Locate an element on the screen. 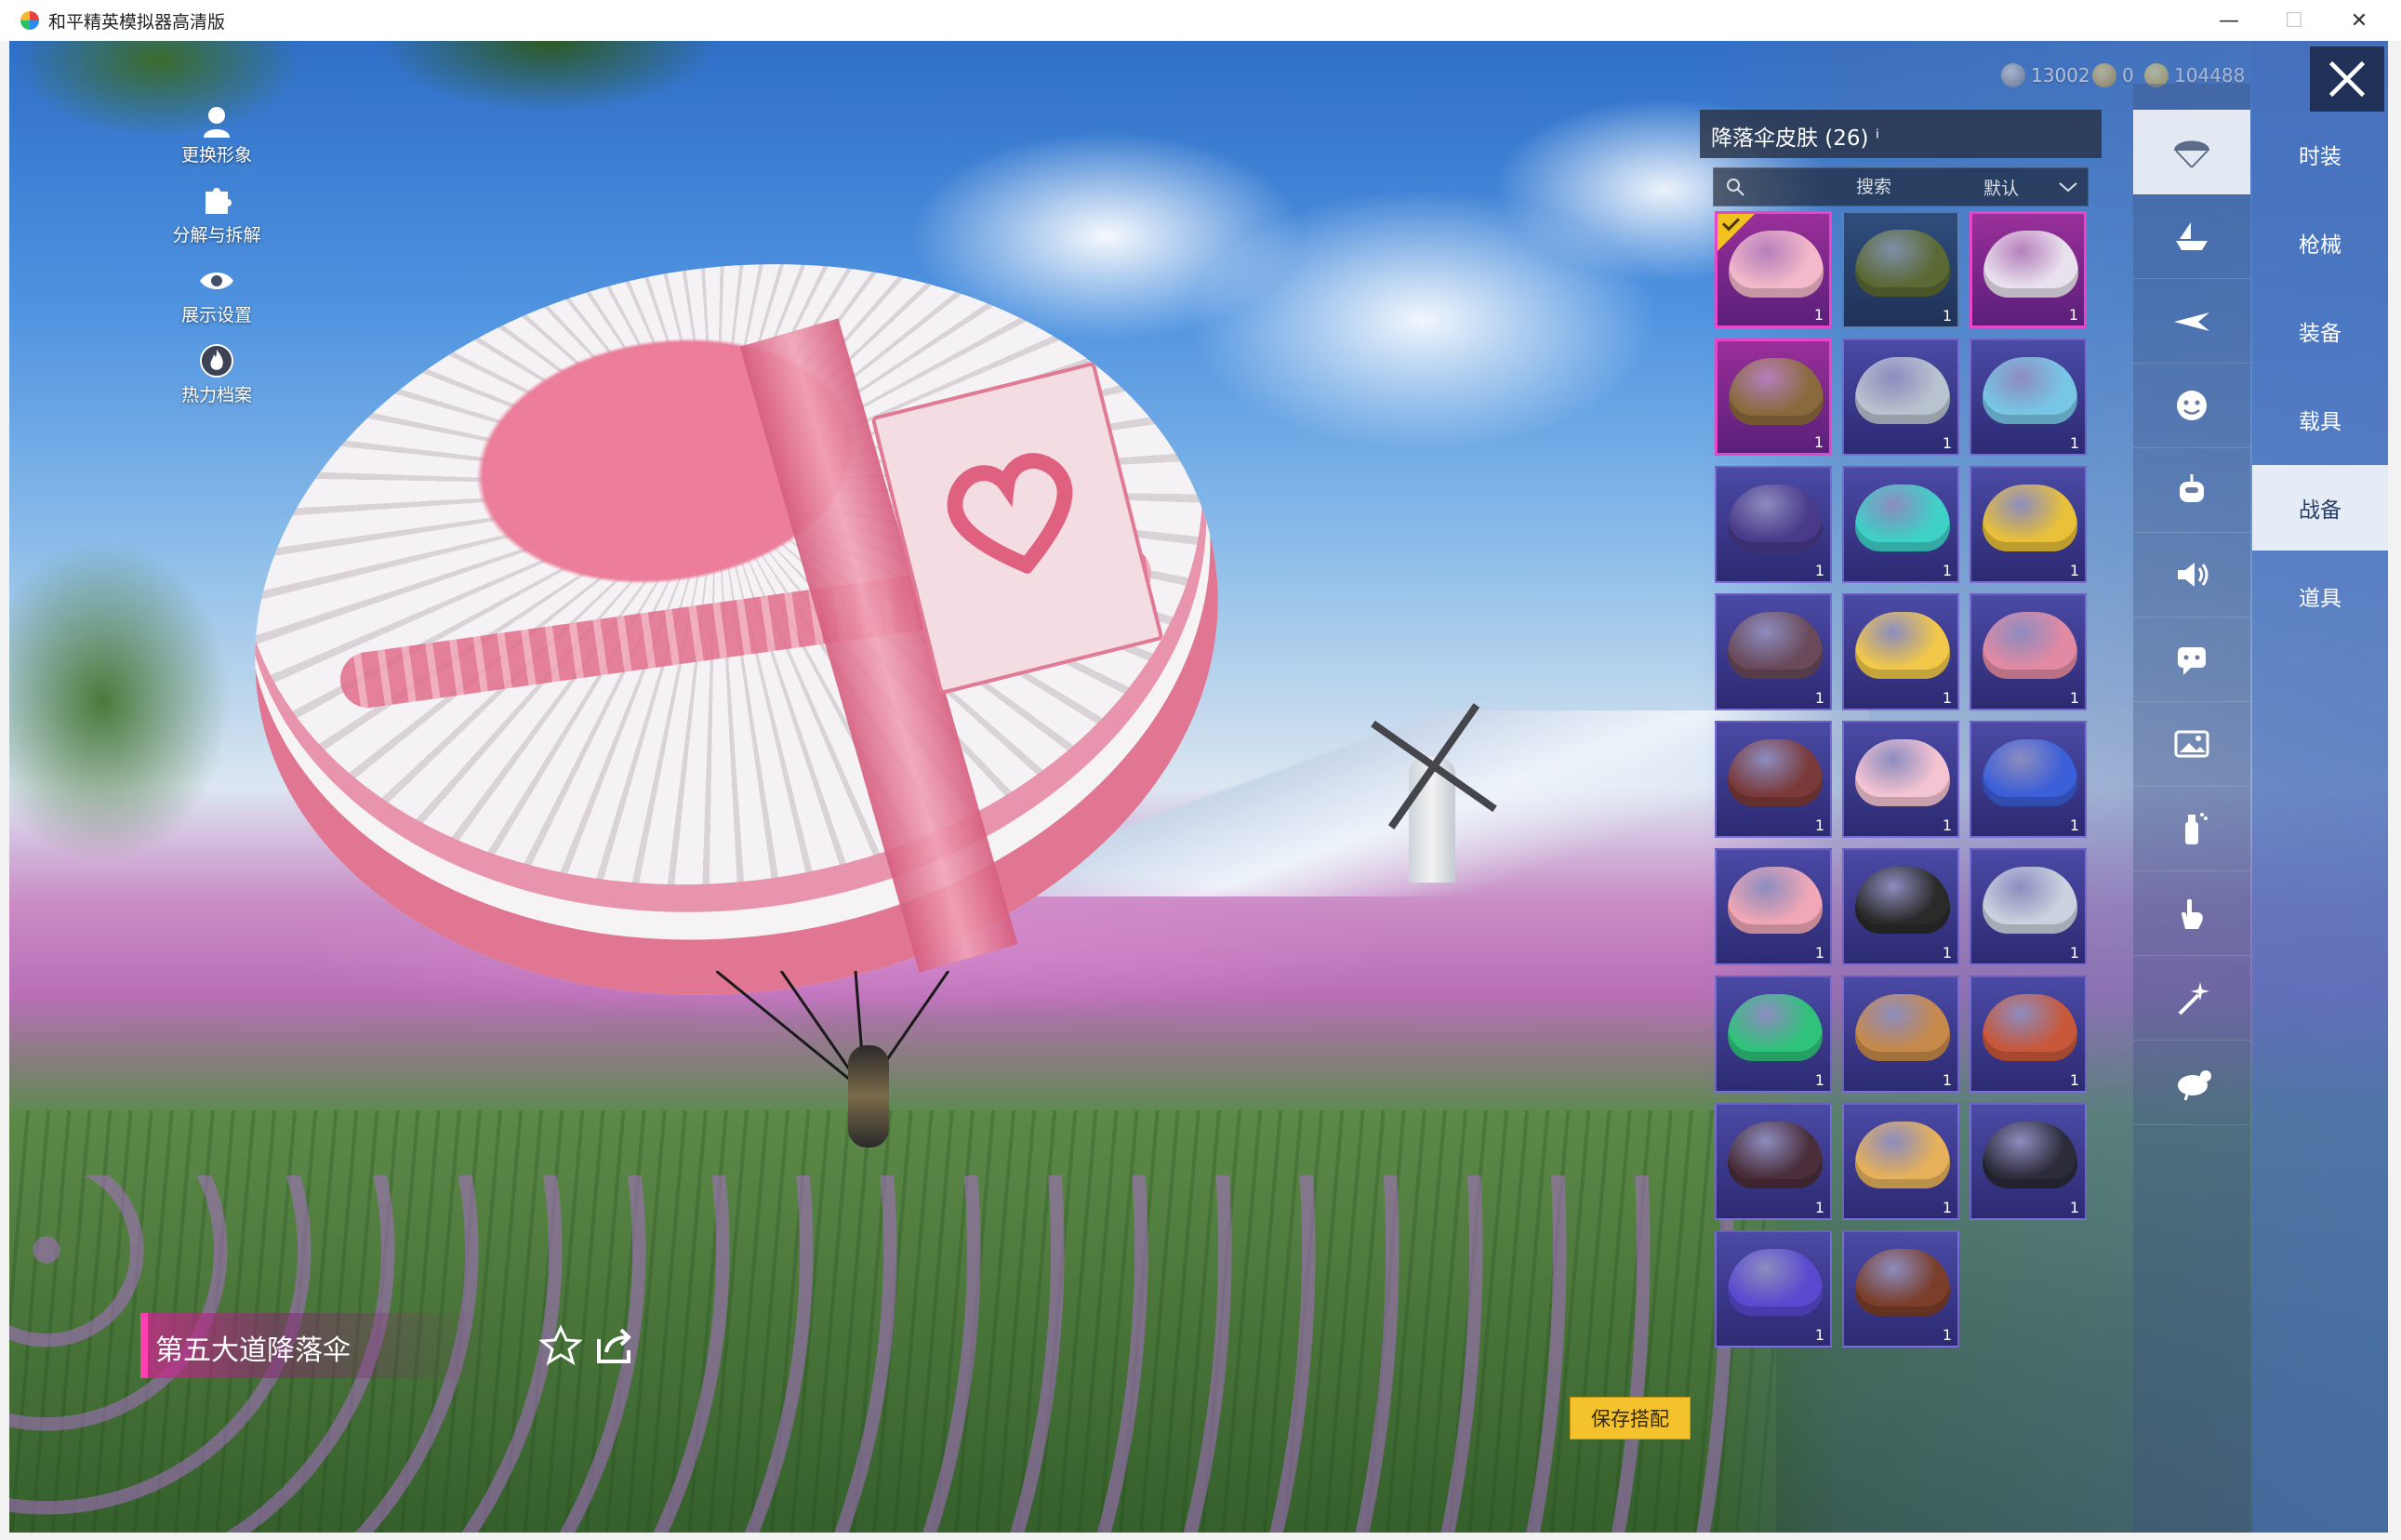  subcategory-tab-robot is located at coordinates (2191, 490).